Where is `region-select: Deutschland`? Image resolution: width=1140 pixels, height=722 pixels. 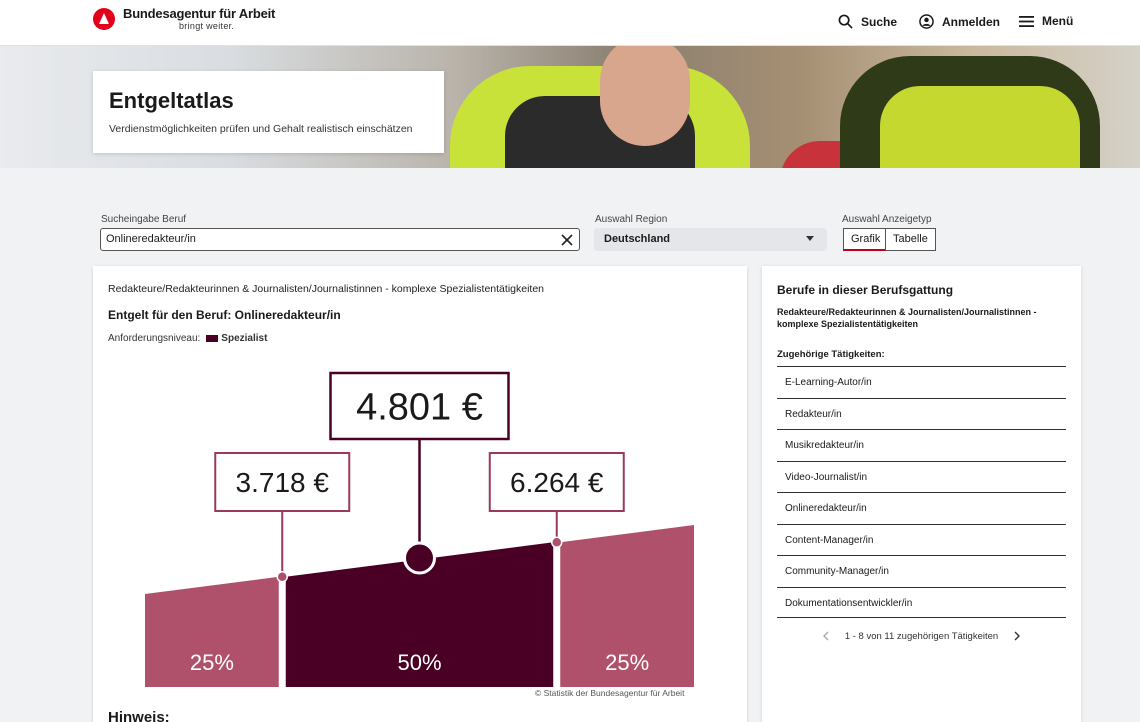 region-select: Deutschland is located at coordinates (710, 239).